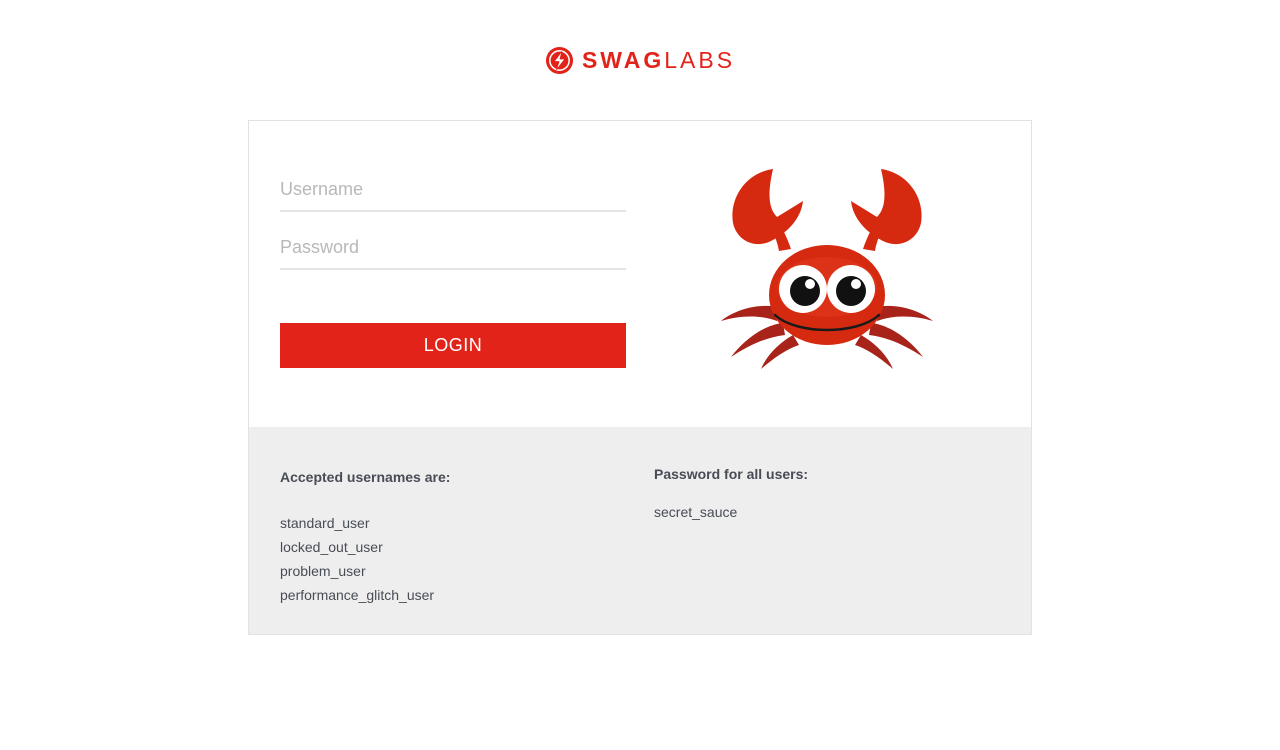 Image resolution: width=1280 pixels, height=750 pixels. I want to click on password-list: secret_sauce, so click(731, 512).